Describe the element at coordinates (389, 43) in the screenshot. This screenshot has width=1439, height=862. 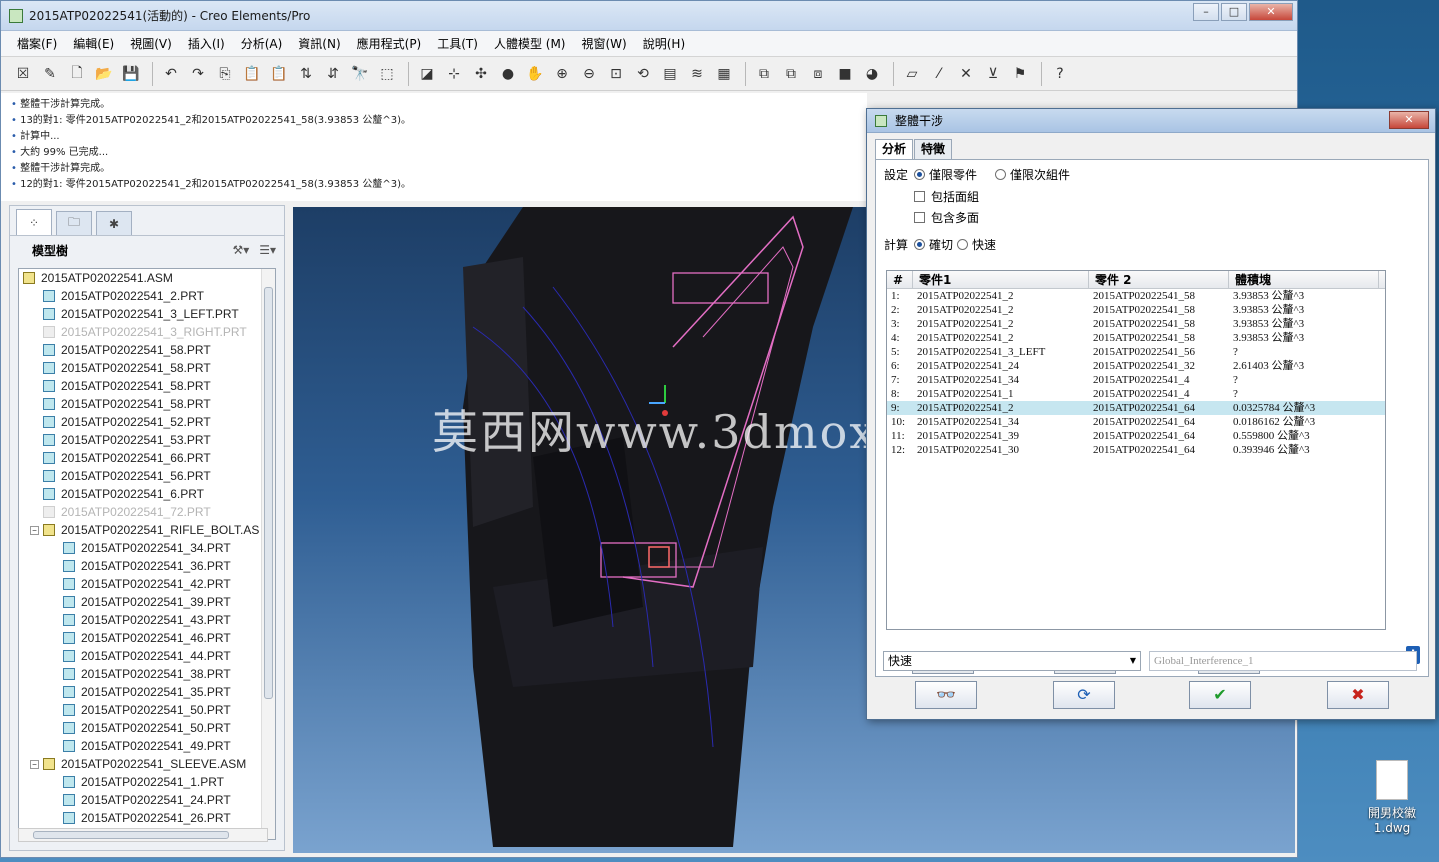
I see `menu-applications: 應用程式(P)` at that location.